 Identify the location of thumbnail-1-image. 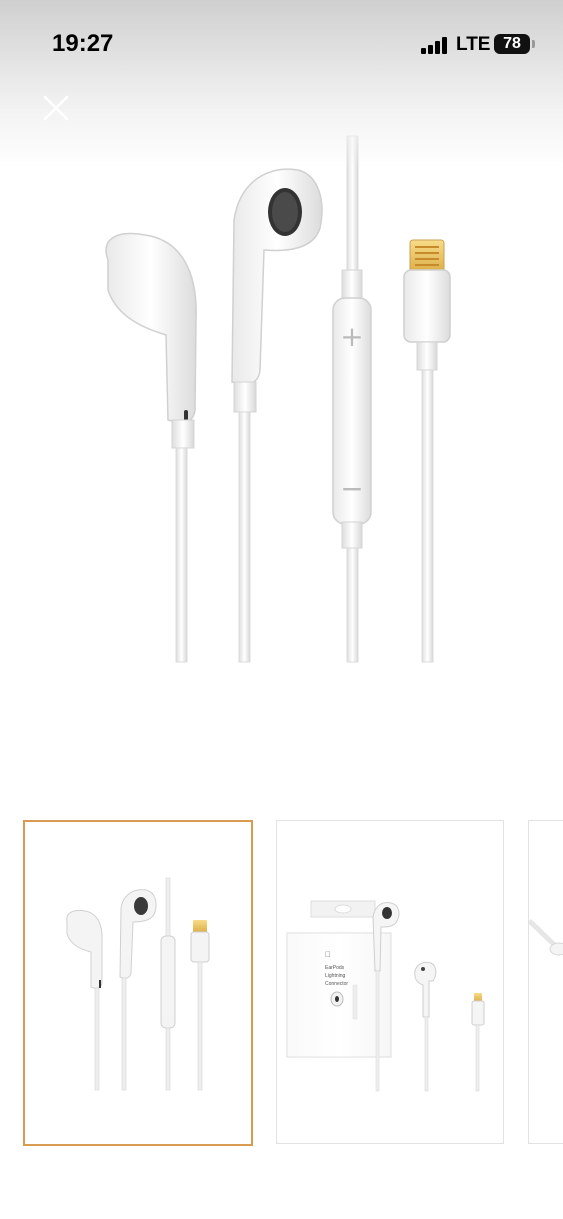
(138, 984).